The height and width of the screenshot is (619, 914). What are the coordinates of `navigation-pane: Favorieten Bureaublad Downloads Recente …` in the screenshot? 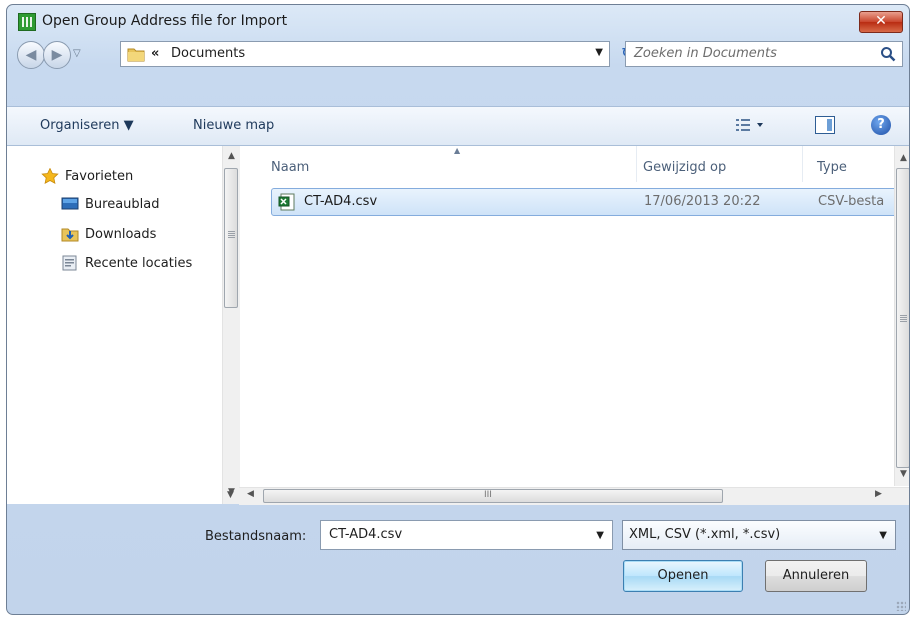 It's located at (123, 325).